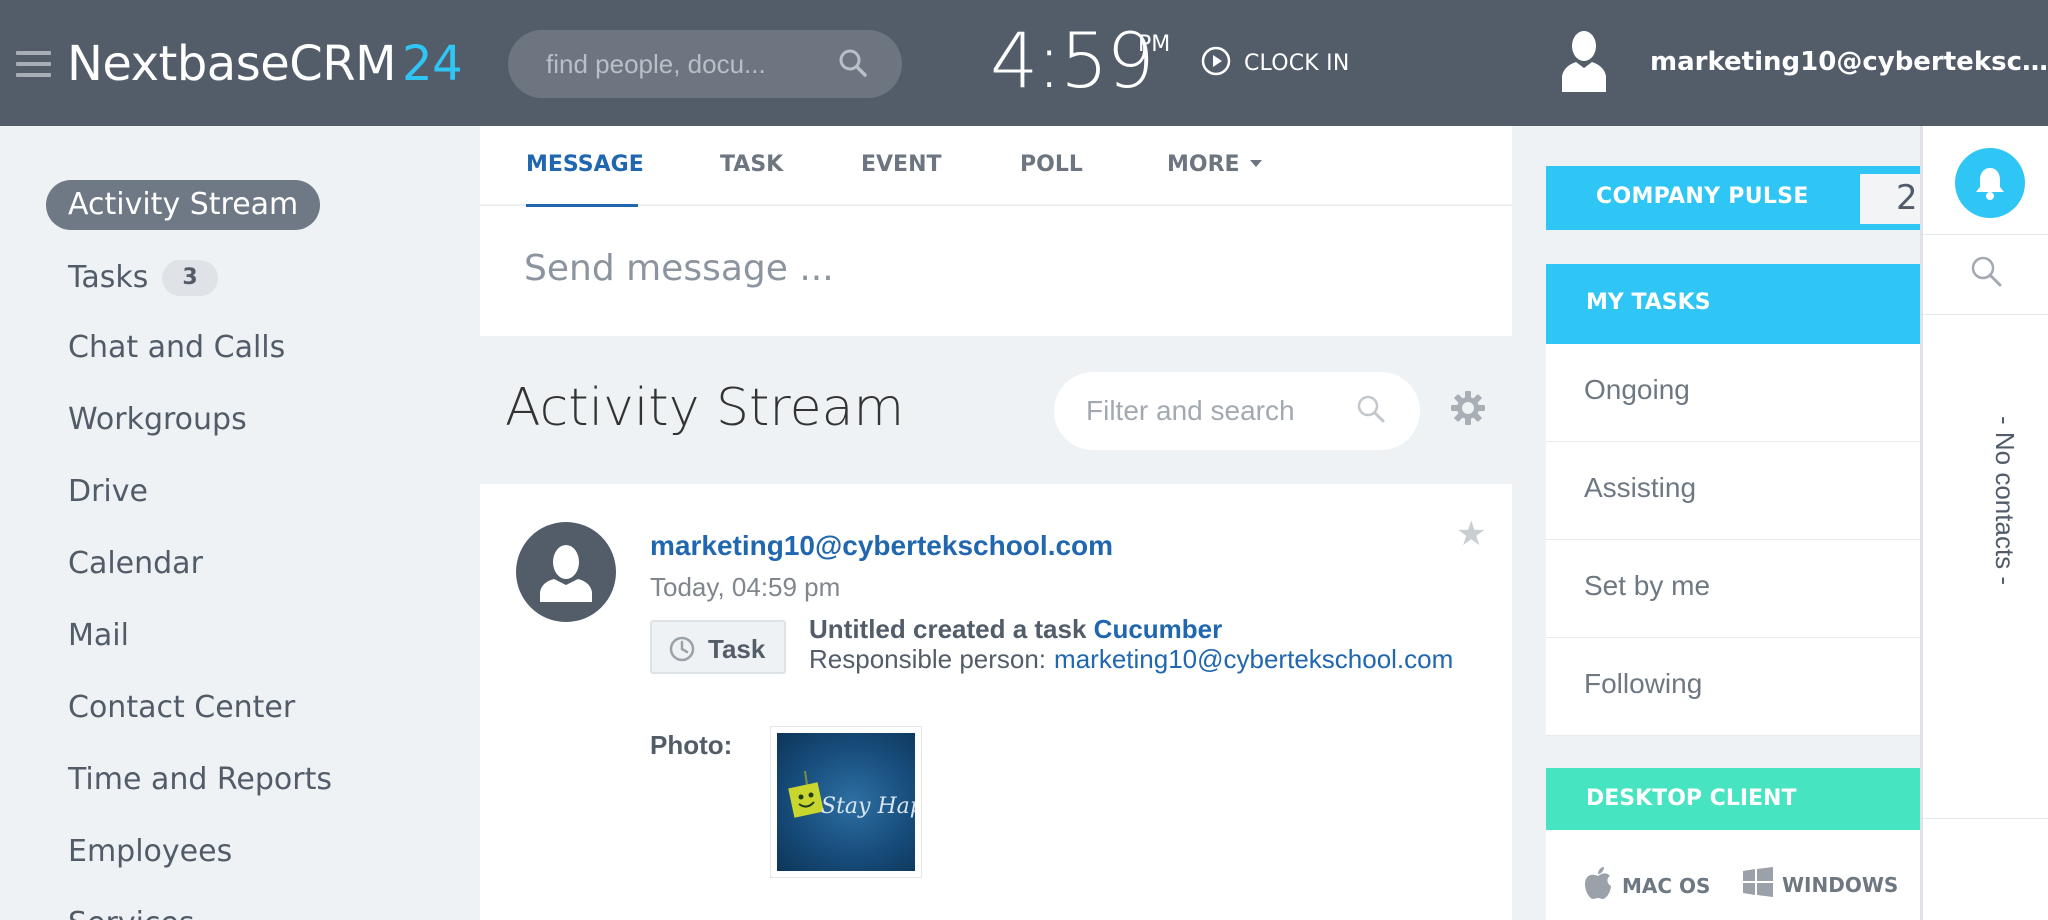 The image size is (2048, 920). Describe the element at coordinates (1647, 585) in the screenshot. I see `my-task-label: Set by me` at that location.